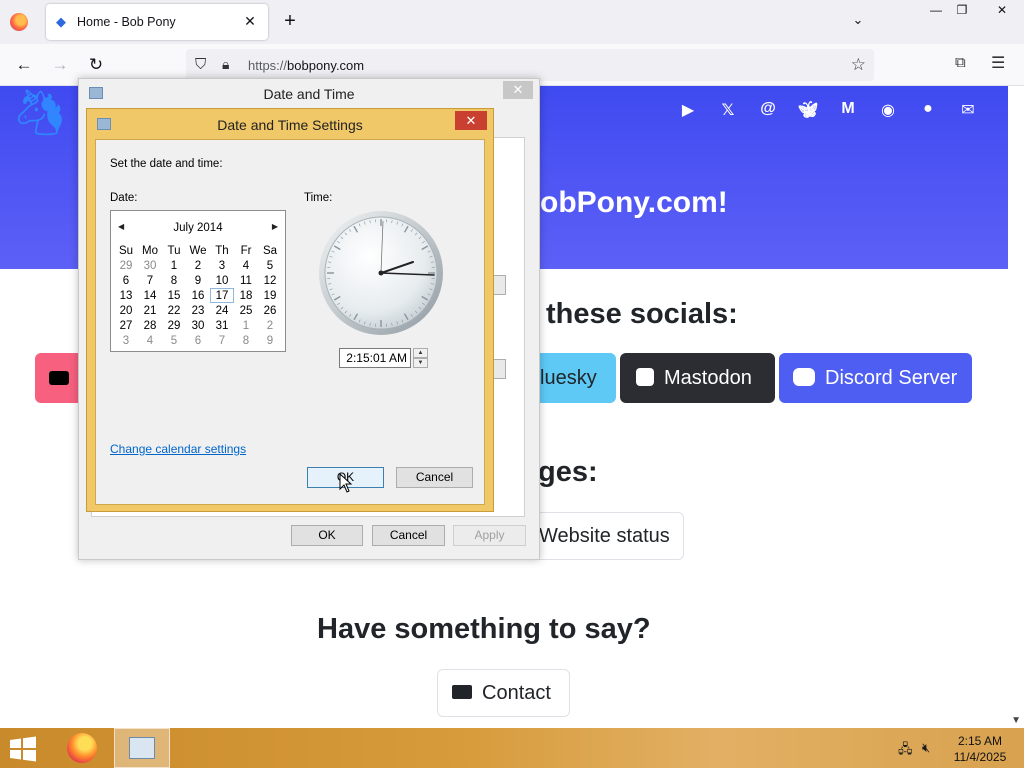 This screenshot has width=1024, height=768. What do you see at coordinates (1002, 11) in the screenshot?
I see `window-close-button: ✕` at bounding box center [1002, 11].